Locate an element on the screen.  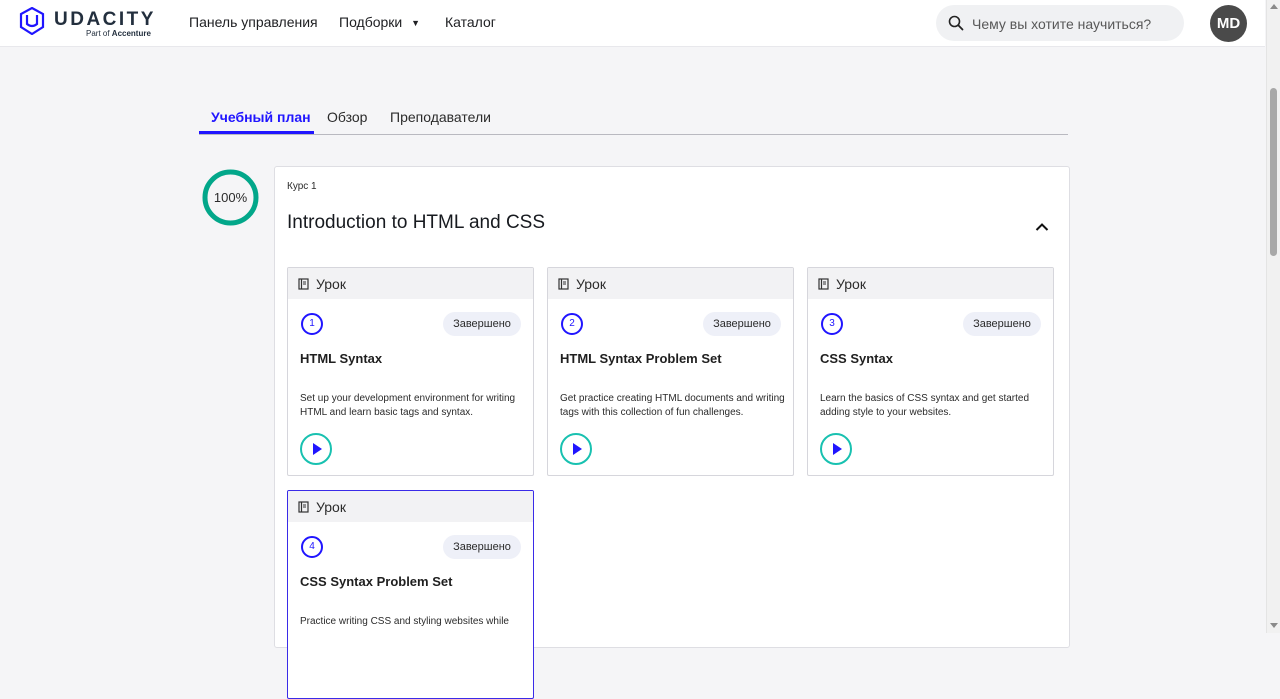
lesson-number-badge: 1 is located at coordinates (312, 324).